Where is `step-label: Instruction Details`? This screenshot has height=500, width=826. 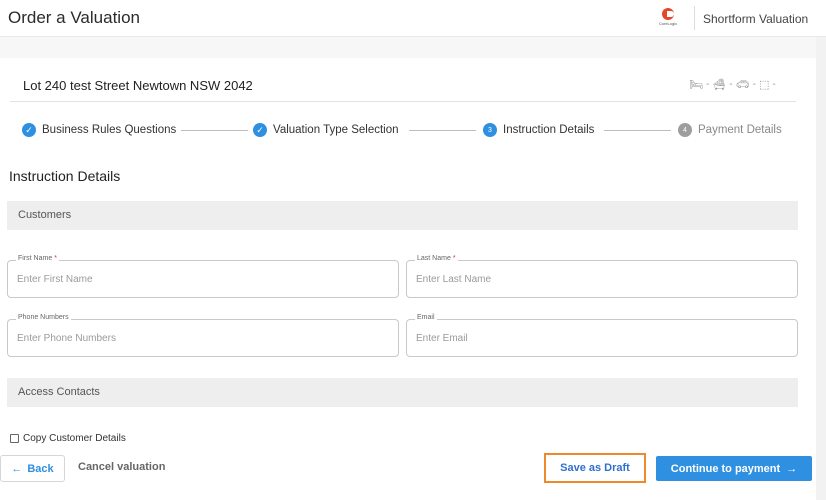 step-label: Instruction Details is located at coordinates (549, 130).